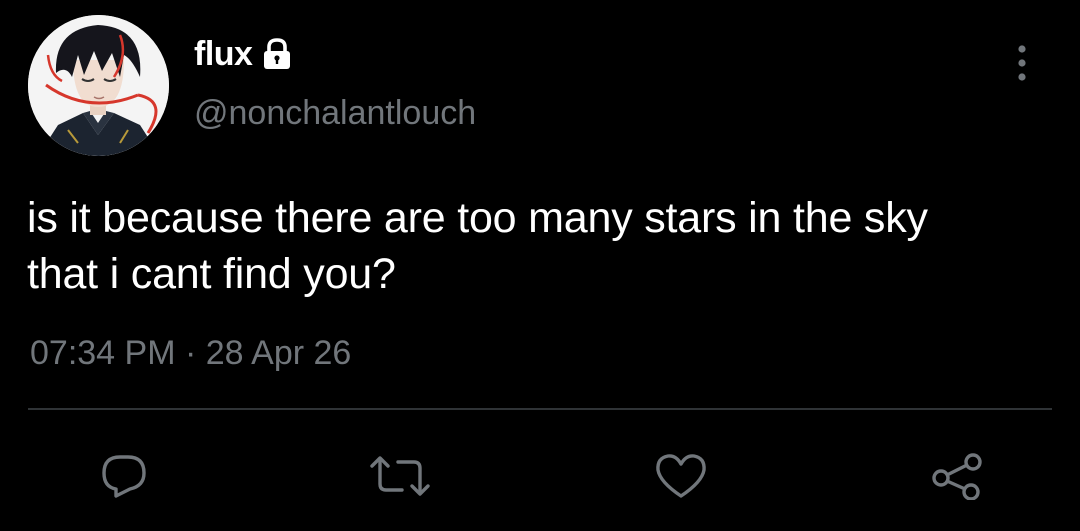 The image size is (1080, 531). I want to click on like-button, so click(680, 476).